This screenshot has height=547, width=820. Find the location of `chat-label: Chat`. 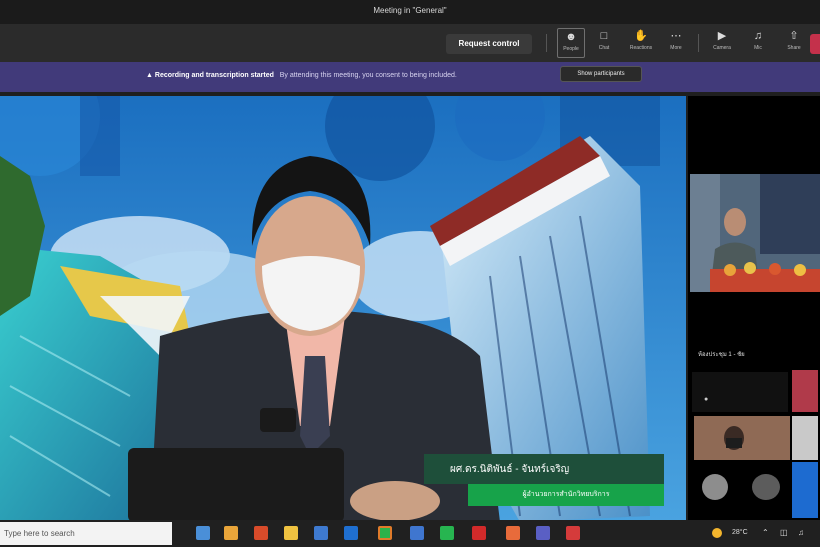

chat-label: Chat is located at coordinates (604, 48).